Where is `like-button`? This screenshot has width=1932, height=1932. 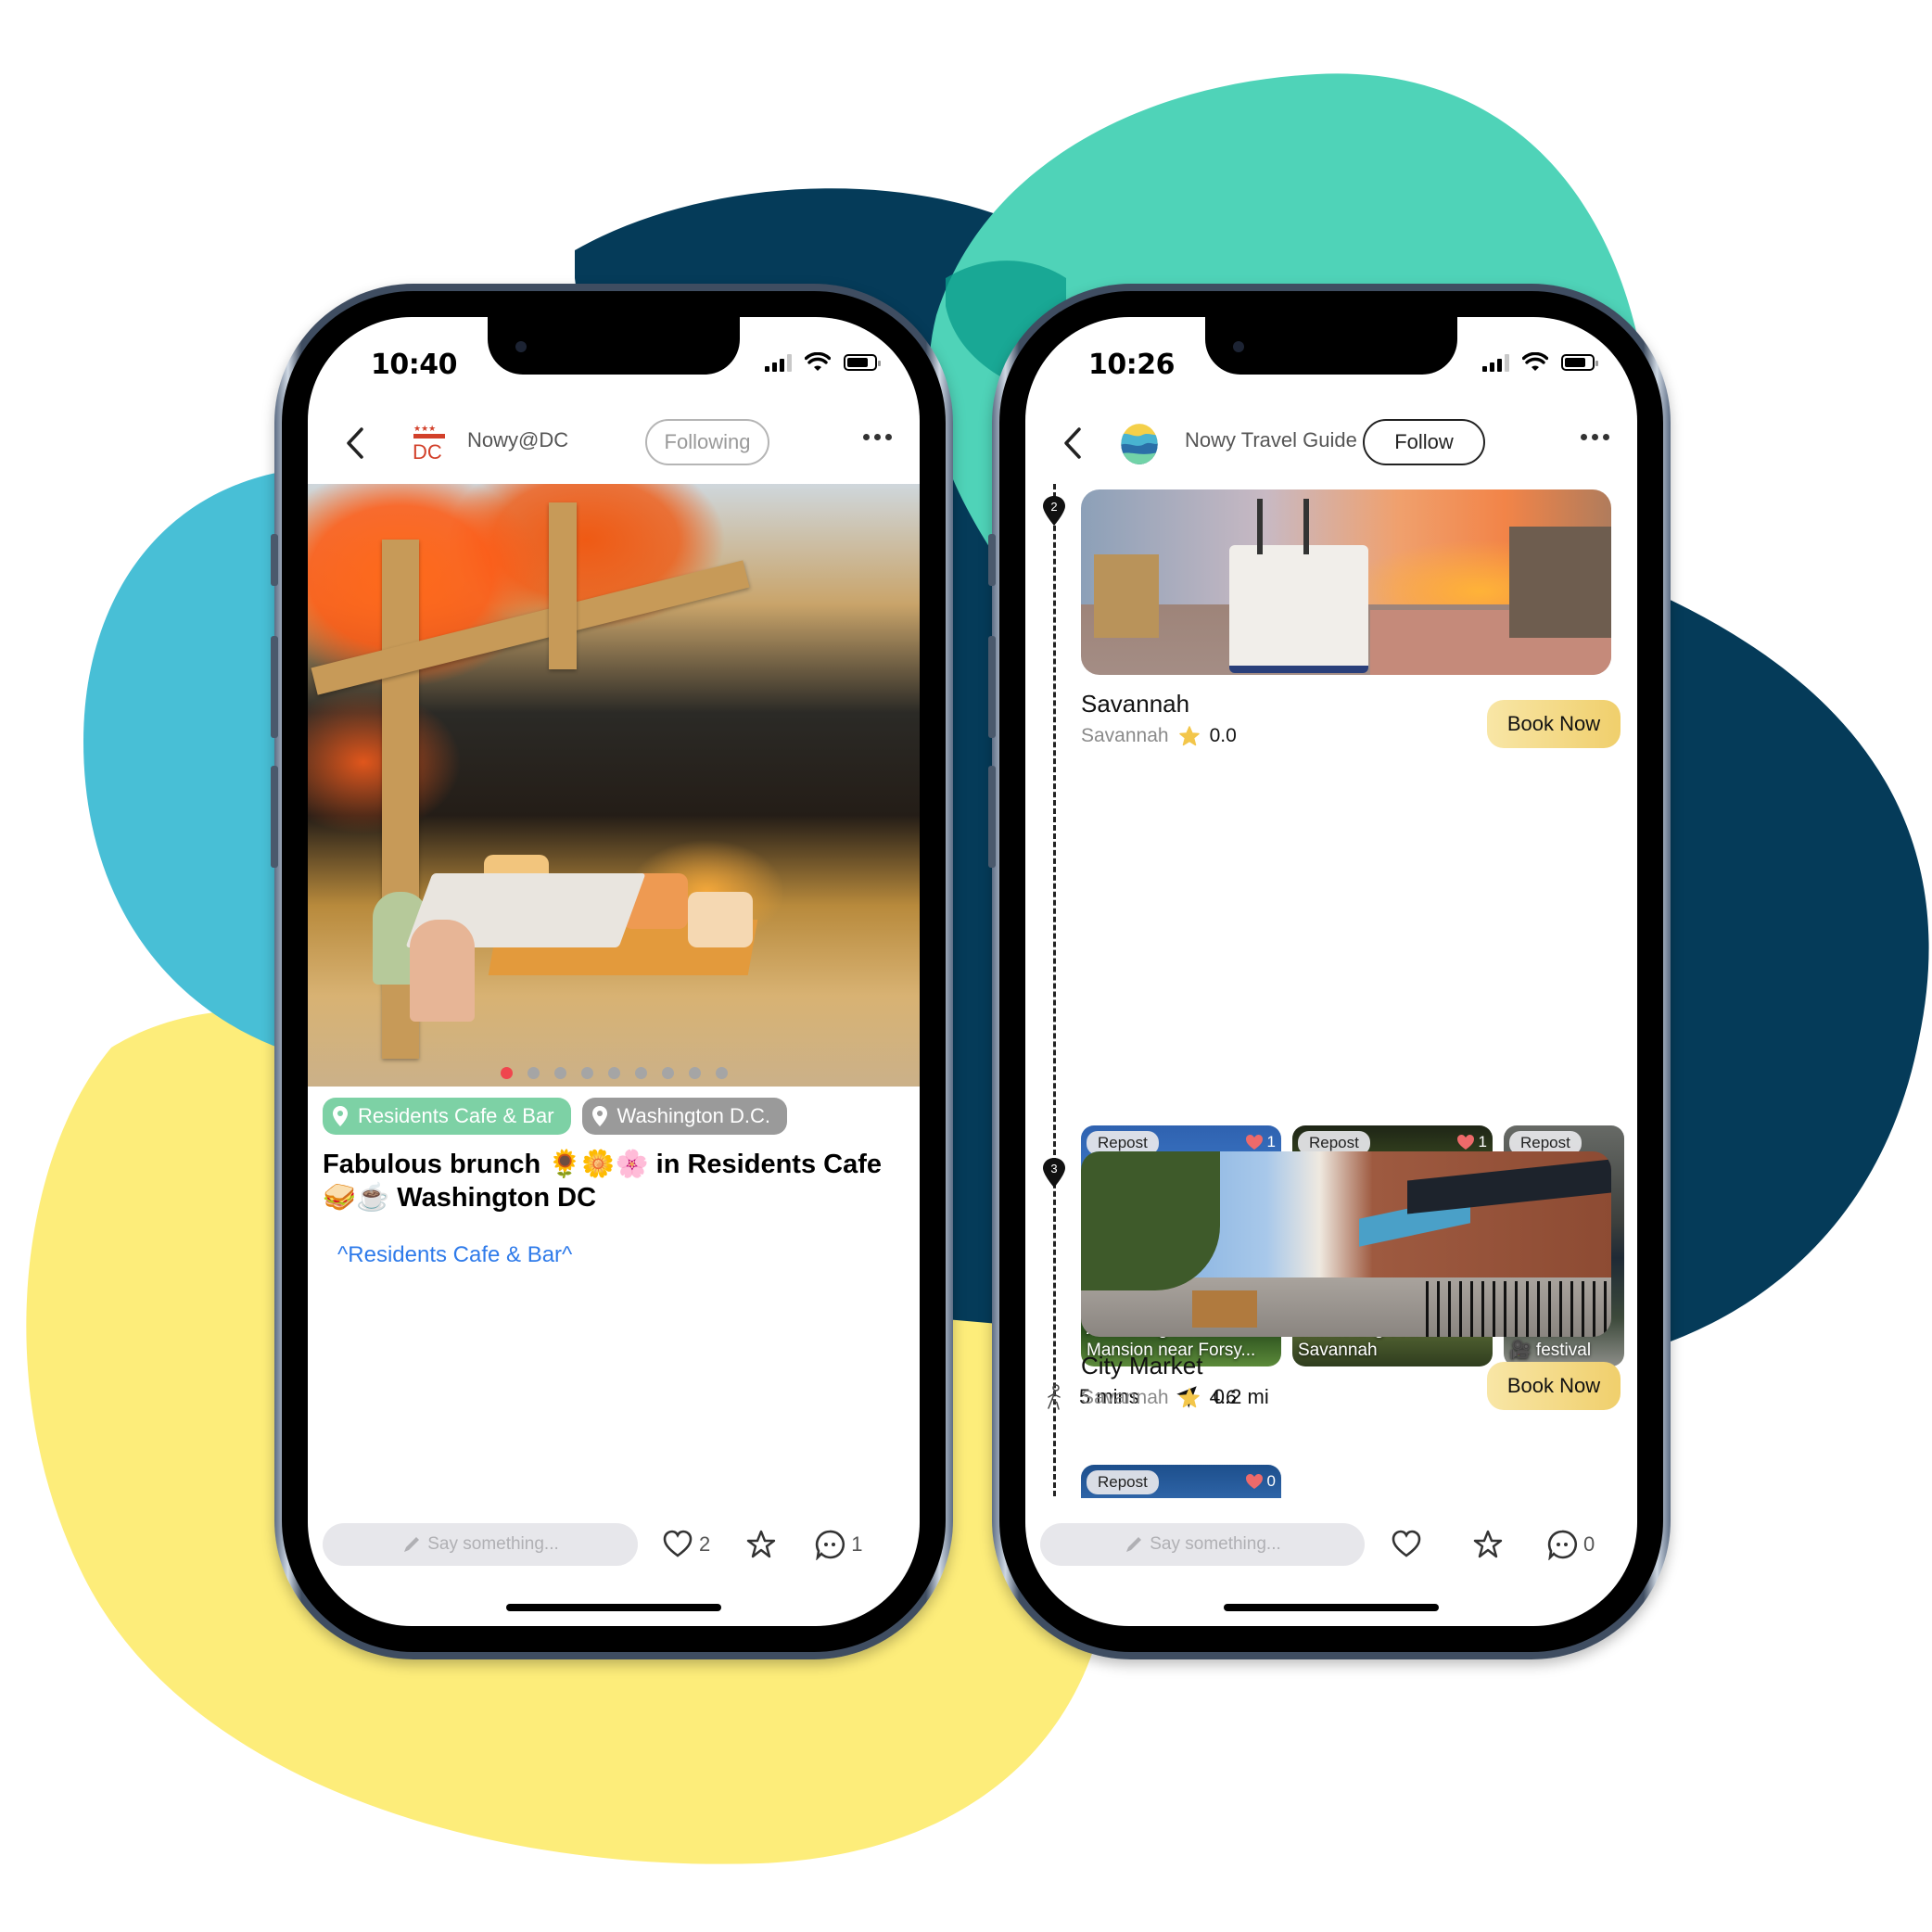 like-button is located at coordinates (1409, 1544).